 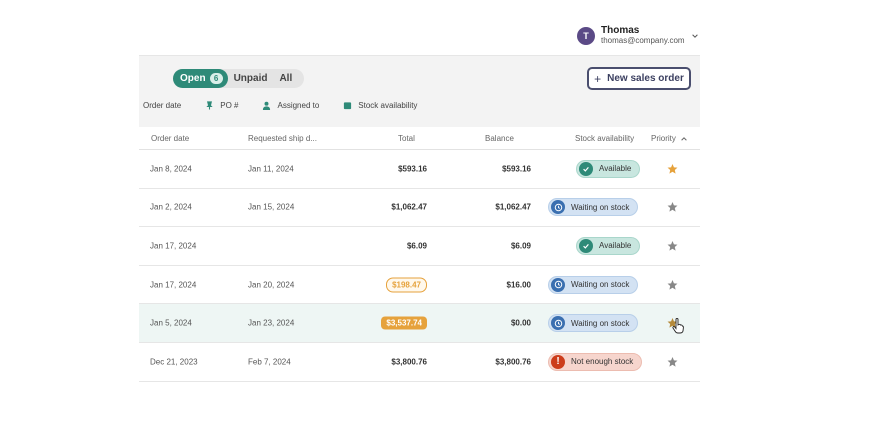 I want to click on status-tabs: Open 6 Unpaid All, so click(x=239, y=78).